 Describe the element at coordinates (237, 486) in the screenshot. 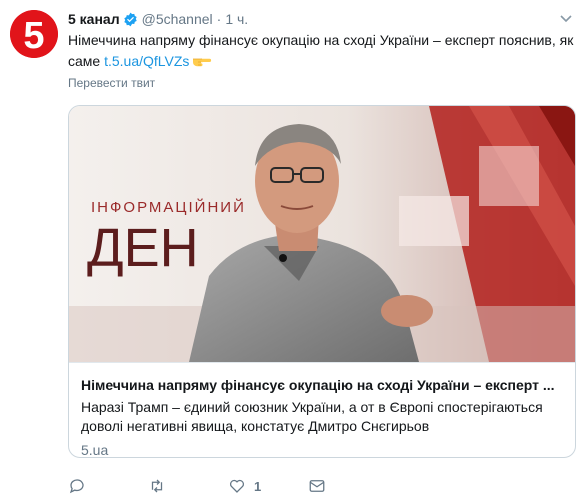

I see `like-icon` at that location.